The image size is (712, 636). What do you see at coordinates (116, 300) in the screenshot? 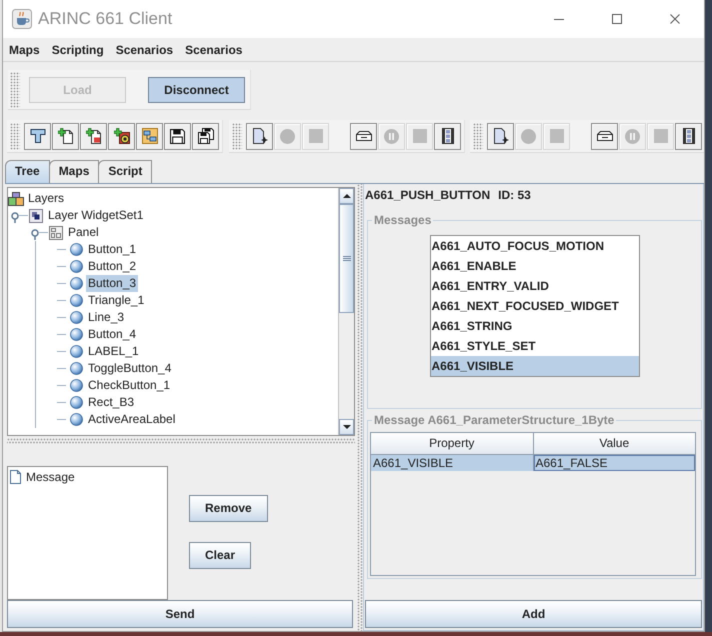
I see `tree-item: Triangle_1` at bounding box center [116, 300].